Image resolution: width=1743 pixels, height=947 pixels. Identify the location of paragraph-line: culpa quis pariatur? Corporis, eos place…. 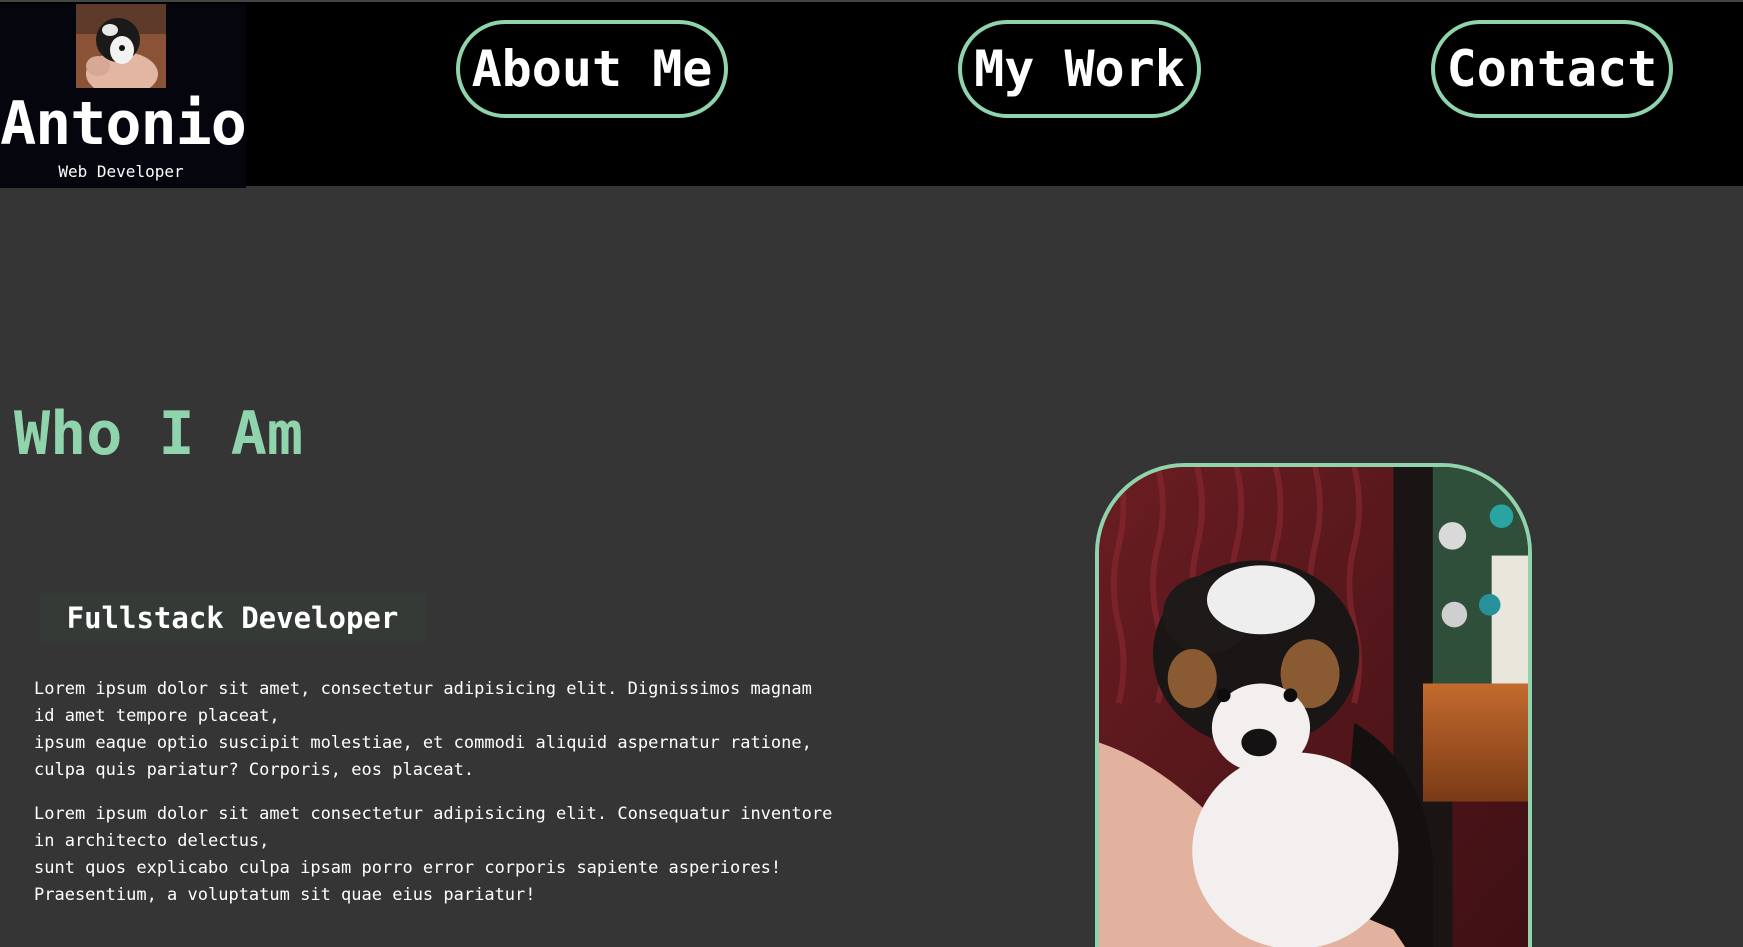
(254, 770).